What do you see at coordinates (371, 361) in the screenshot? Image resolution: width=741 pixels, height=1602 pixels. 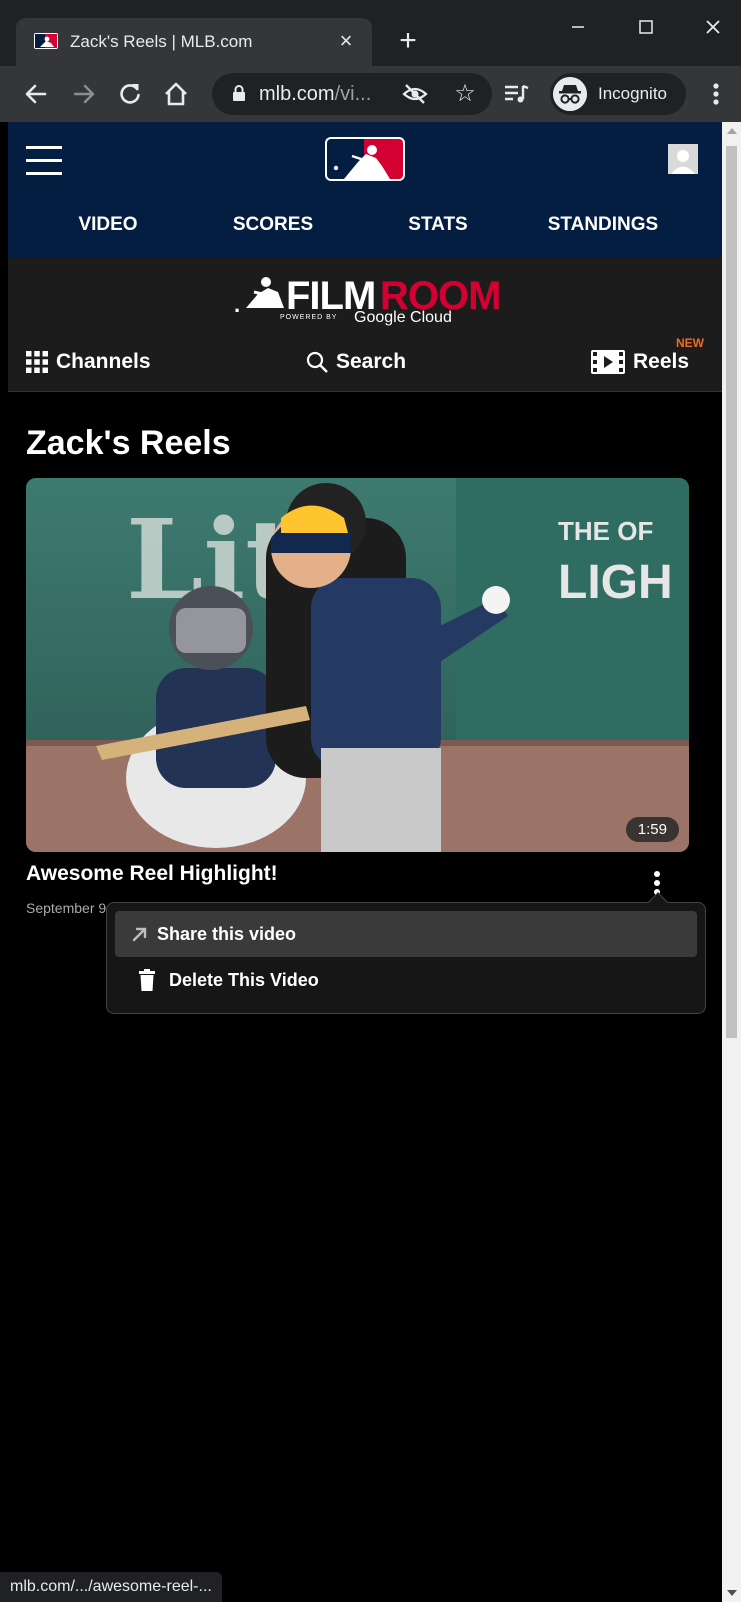 I see `search-label: Search` at bounding box center [371, 361].